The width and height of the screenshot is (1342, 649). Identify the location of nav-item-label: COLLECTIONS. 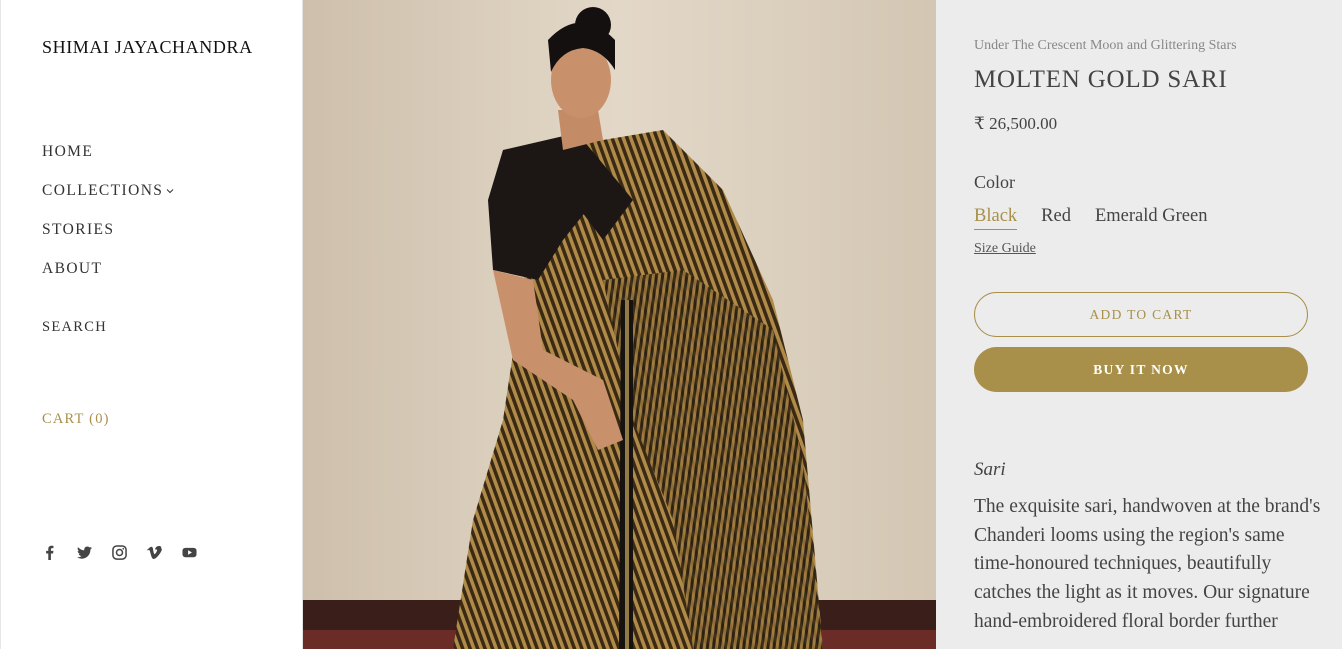
(103, 190).